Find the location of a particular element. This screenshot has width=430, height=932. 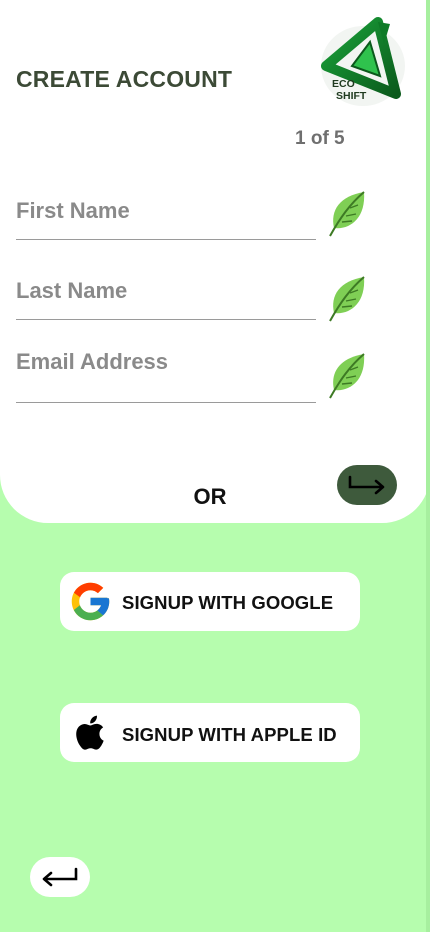

arrow-left-return-icon is located at coordinates (60, 877).